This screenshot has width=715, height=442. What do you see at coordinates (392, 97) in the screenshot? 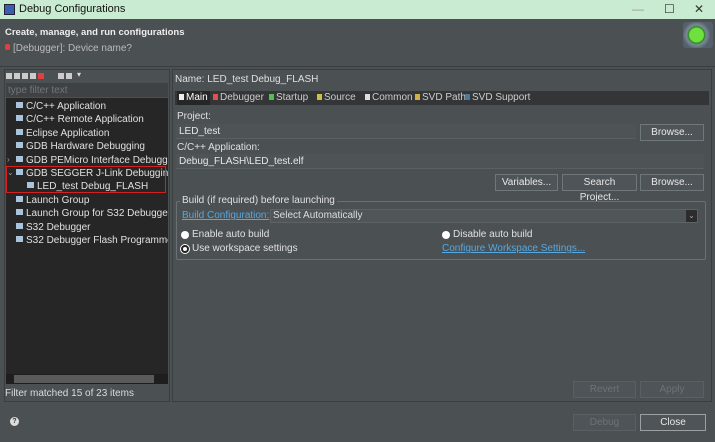
I see `tab-label: Common` at bounding box center [392, 97].